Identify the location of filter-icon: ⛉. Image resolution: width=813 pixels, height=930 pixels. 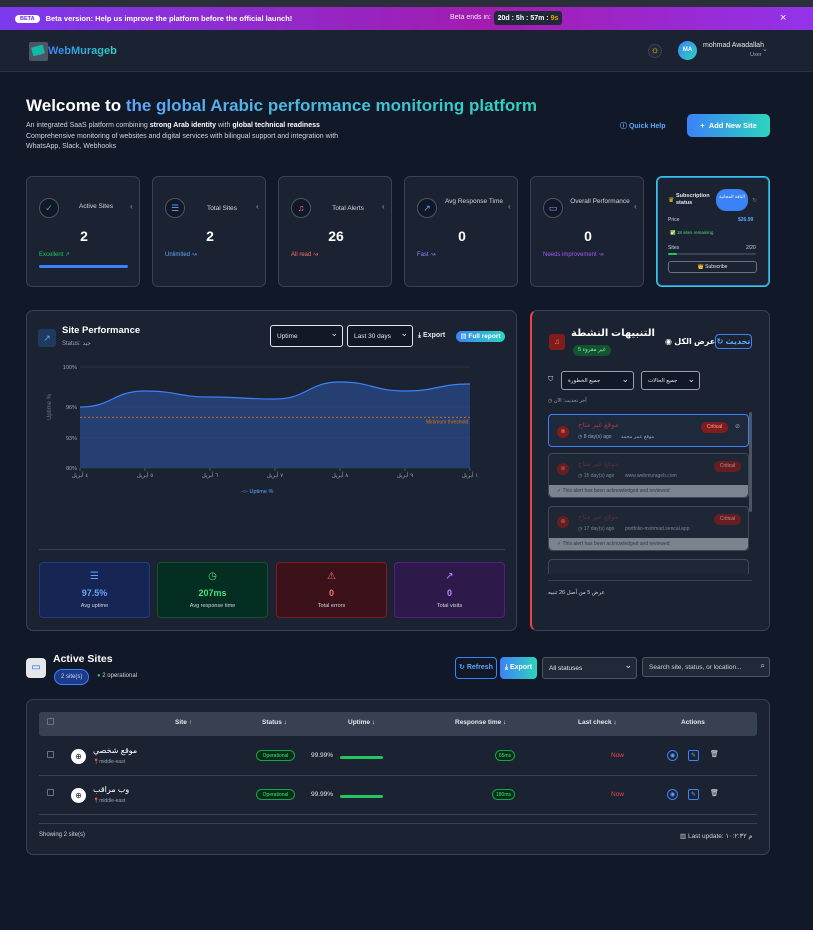
(551, 379).